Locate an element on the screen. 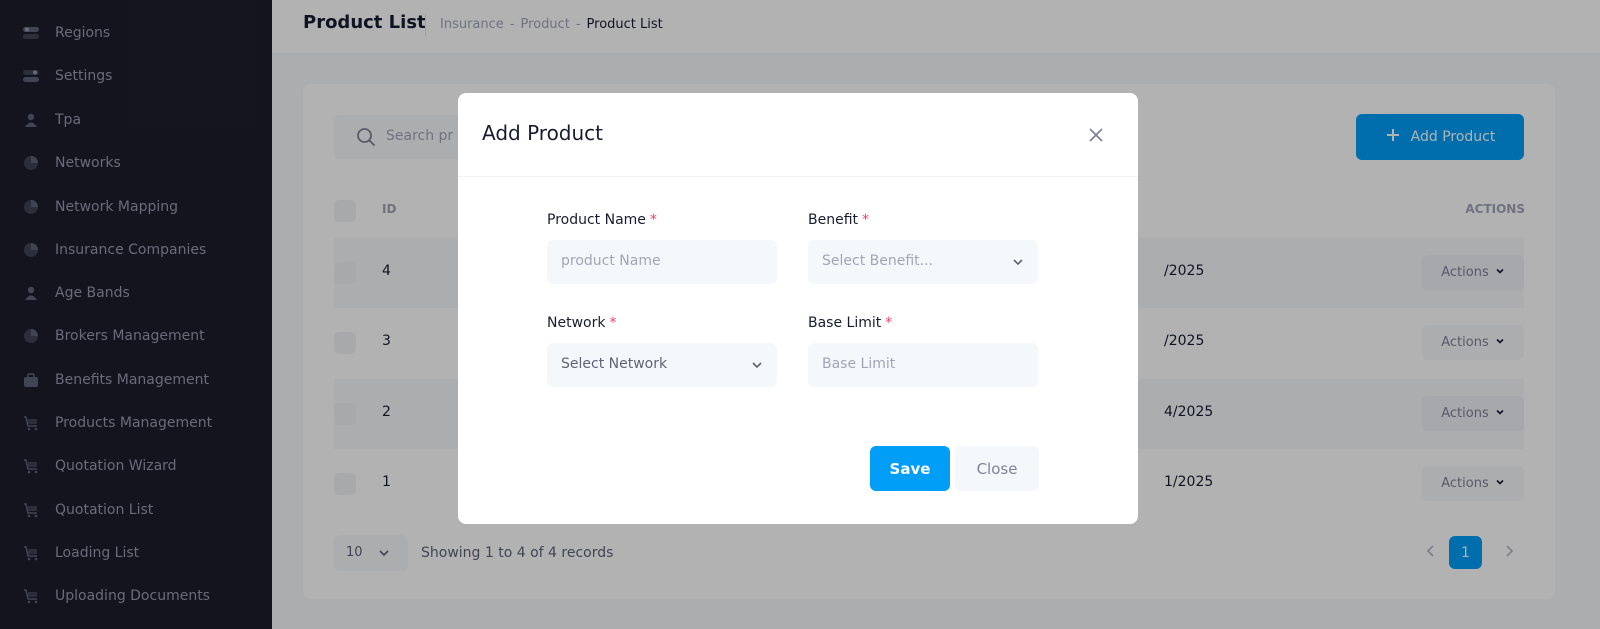 This screenshot has width=1600, height=629. save-button: Save is located at coordinates (910, 468).